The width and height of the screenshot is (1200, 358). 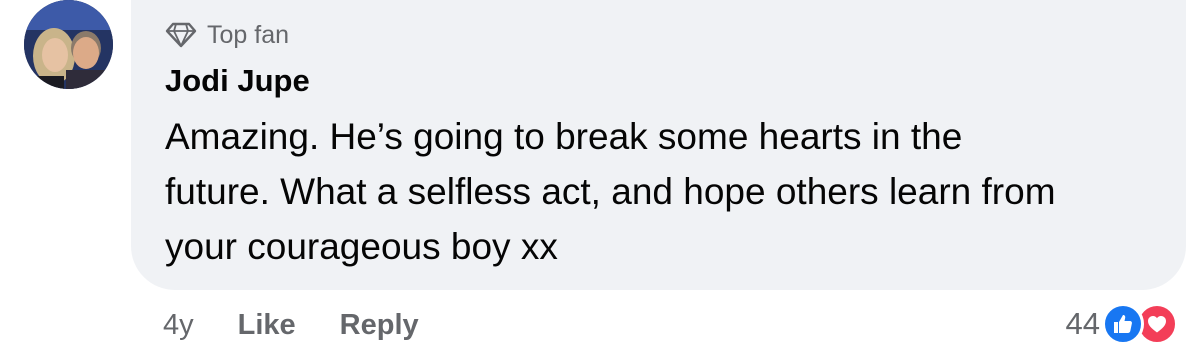 I want to click on badge-label: Top fan, so click(x=248, y=34).